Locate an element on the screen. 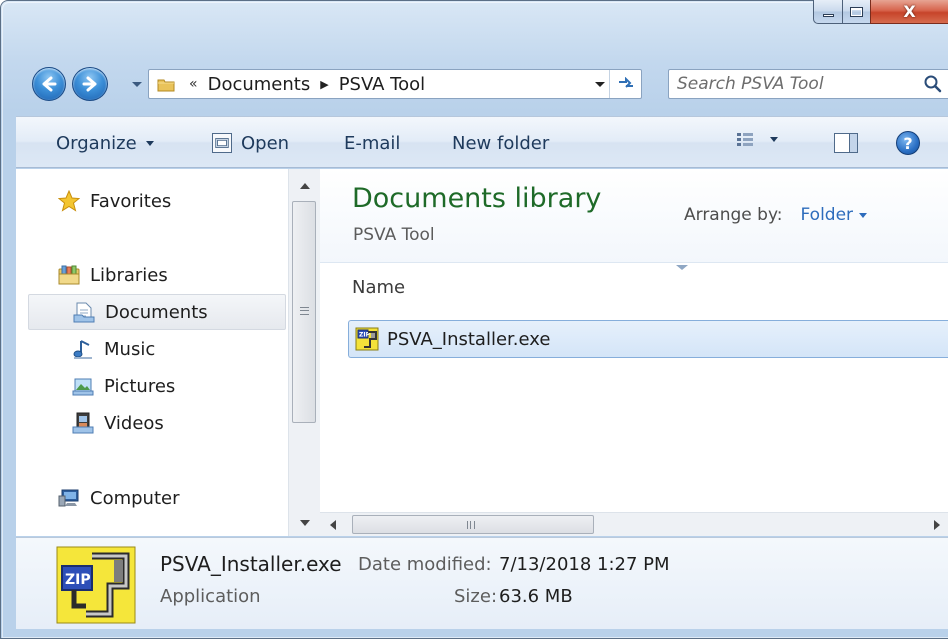  command-bar: Organize Open E-mail New folder ? is located at coordinates (482, 142).